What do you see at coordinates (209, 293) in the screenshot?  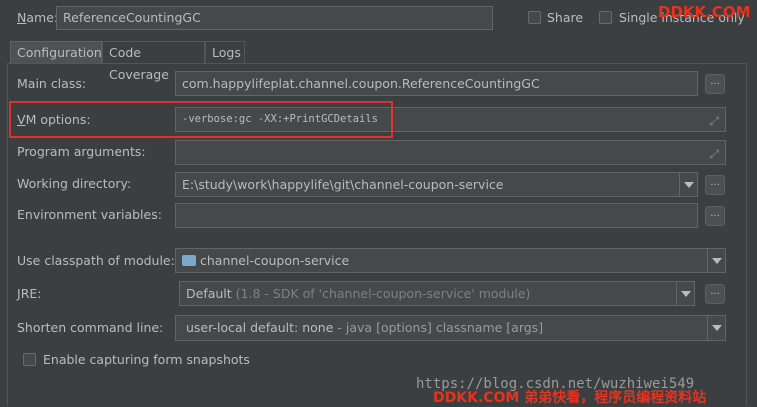 I see `jre-value: Default` at bounding box center [209, 293].